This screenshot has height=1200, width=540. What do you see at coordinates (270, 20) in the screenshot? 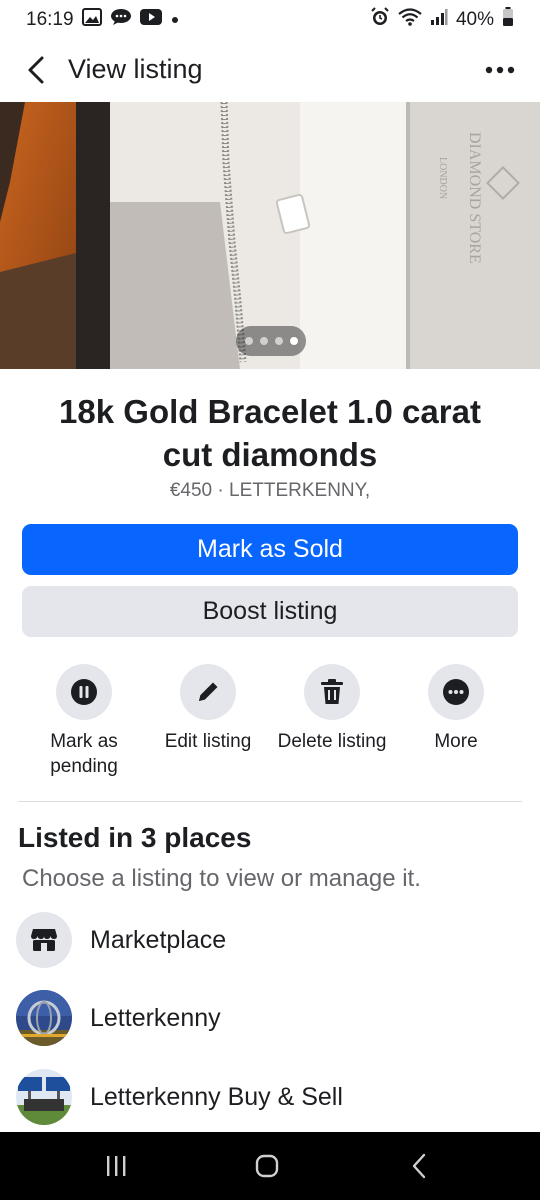
I see `status-bar: 16:19 40%` at bounding box center [270, 20].